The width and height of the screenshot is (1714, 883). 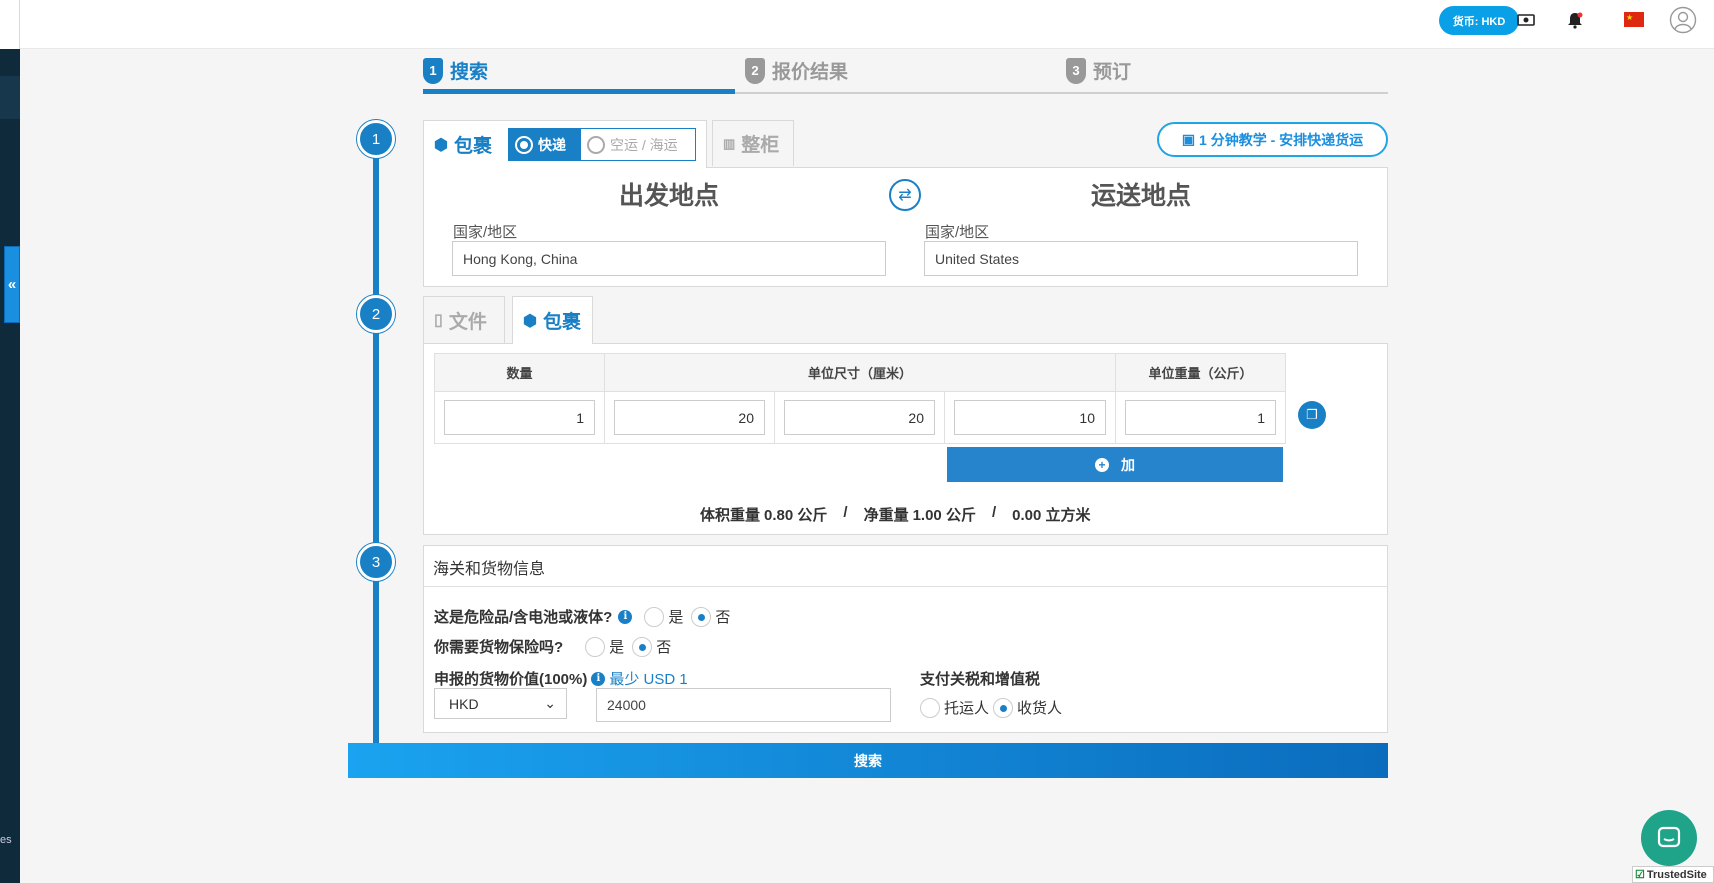 I want to click on sidebar-truncated-text: es, so click(x=6, y=840).